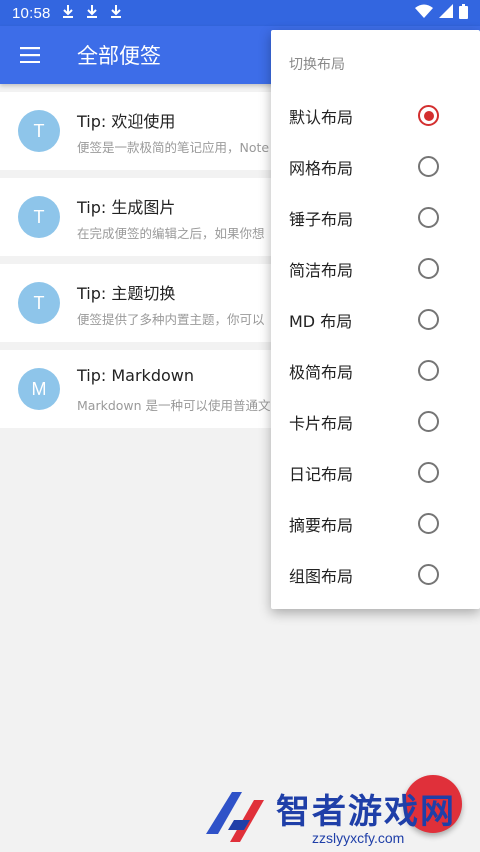 This screenshot has height=852, width=480. What do you see at coordinates (375, 115) in the screenshot?
I see `layout-option-default: 默认布局` at bounding box center [375, 115].